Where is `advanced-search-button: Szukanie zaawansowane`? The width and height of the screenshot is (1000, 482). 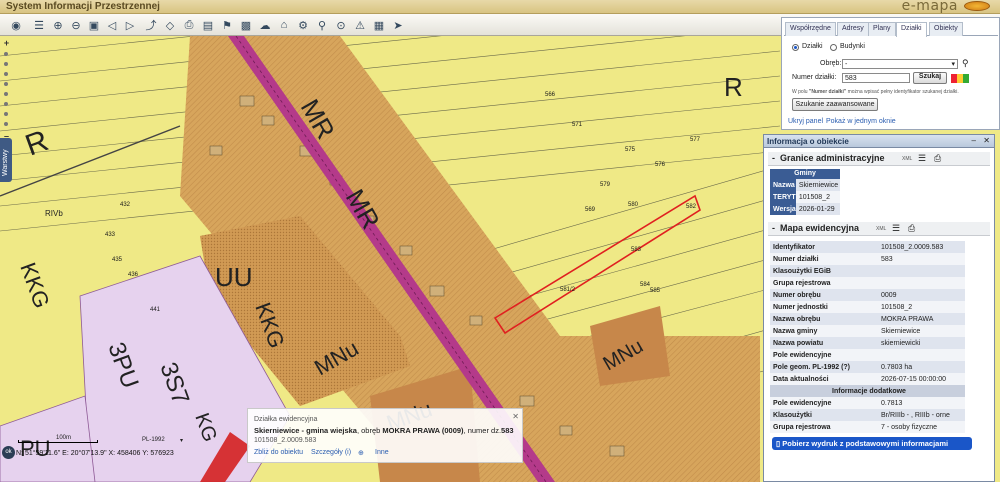
advanced-search-button: Szukanie zaawansowane is located at coordinates (835, 104).